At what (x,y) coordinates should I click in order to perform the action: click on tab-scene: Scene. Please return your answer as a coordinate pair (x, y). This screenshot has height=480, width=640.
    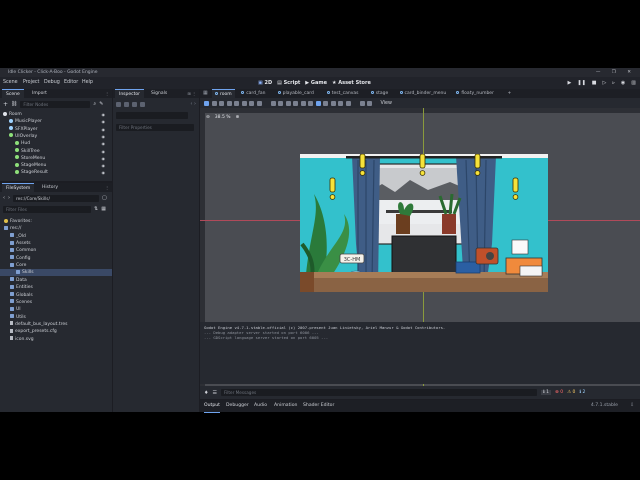
    Looking at the image, I should click on (13, 93).